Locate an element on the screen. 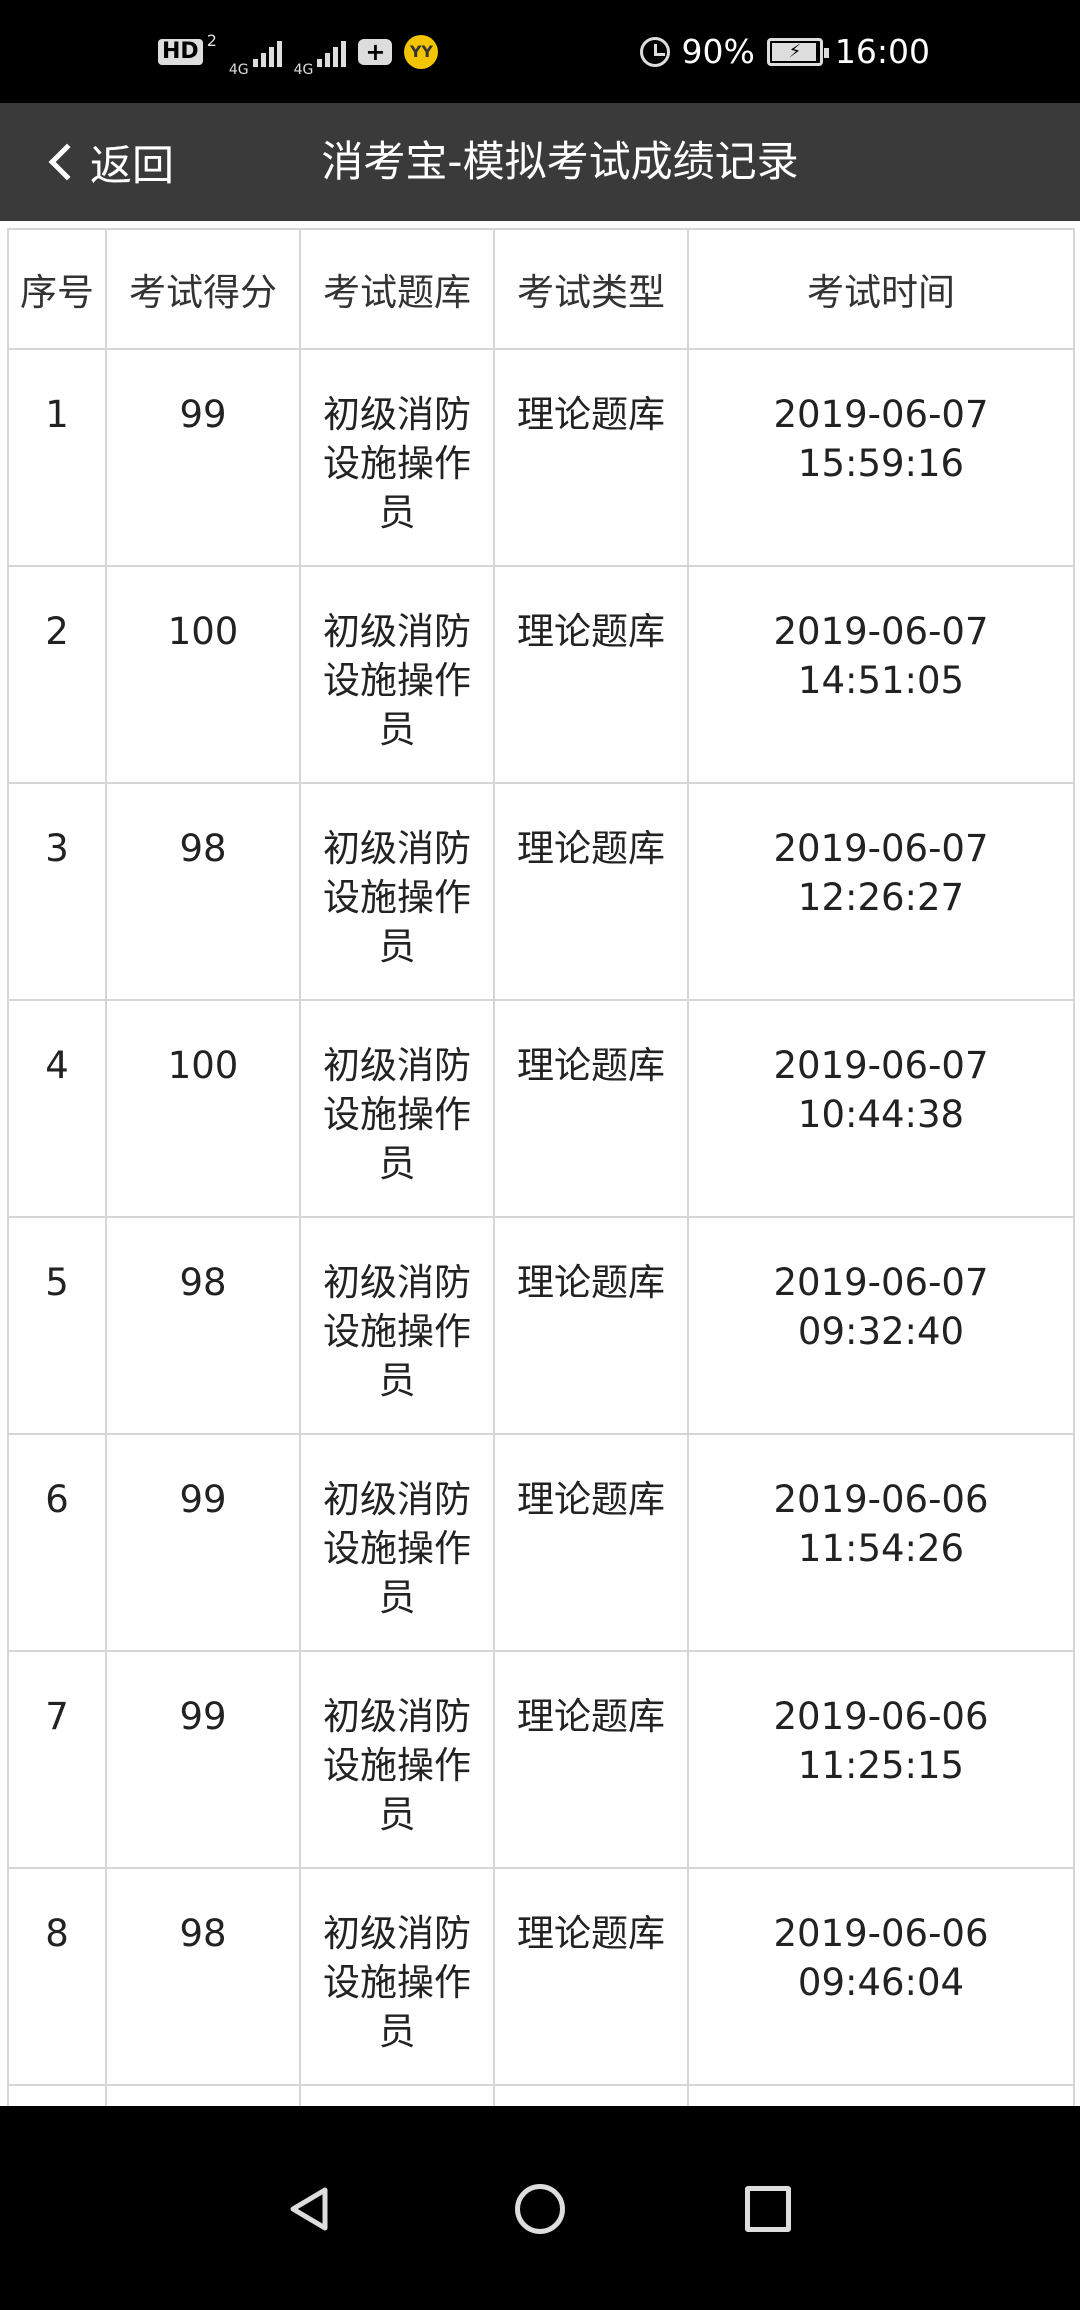 The height and width of the screenshot is (2310, 1080). table-row: 8 98 初级消防设施操作员 理论题库 2019-06-06 09:46:04 is located at coordinates (541, 1976).